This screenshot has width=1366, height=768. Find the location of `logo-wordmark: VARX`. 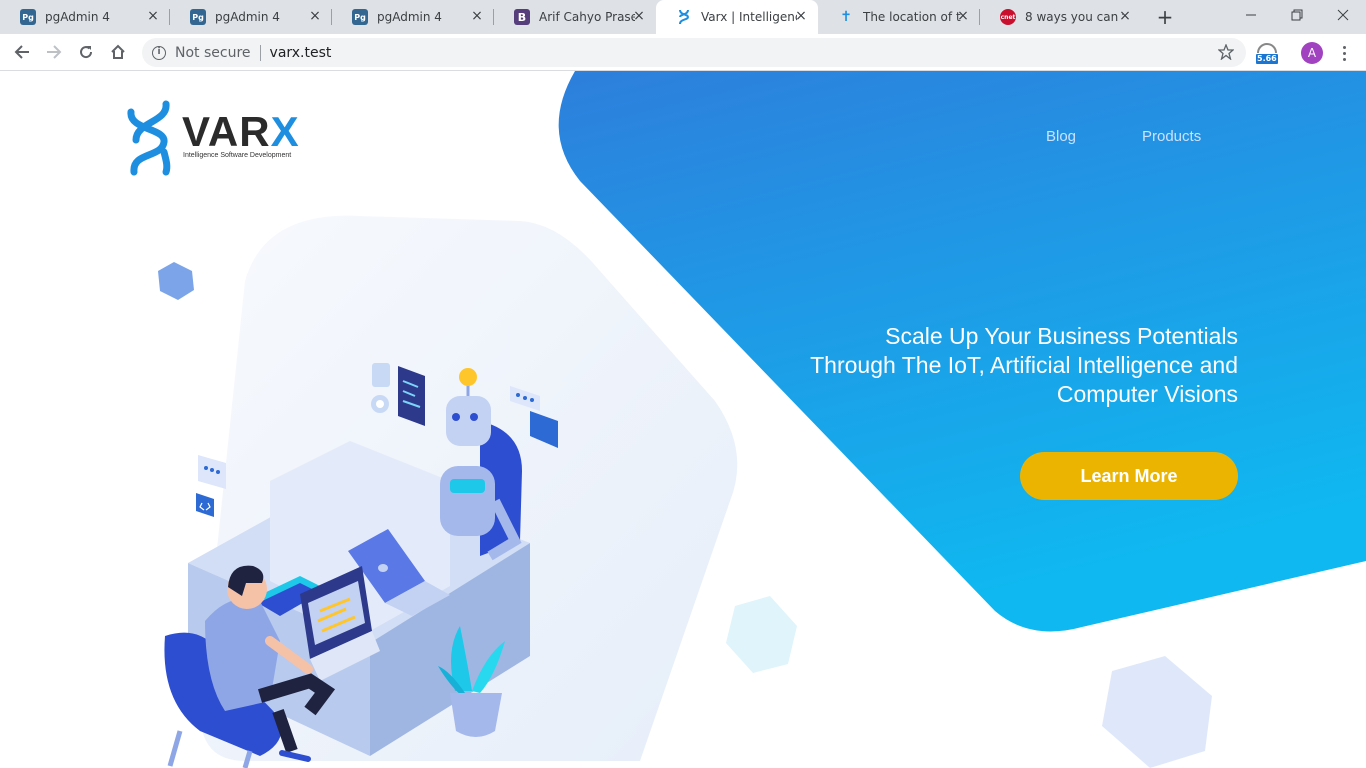

logo-wordmark: VARX is located at coordinates (241, 132).